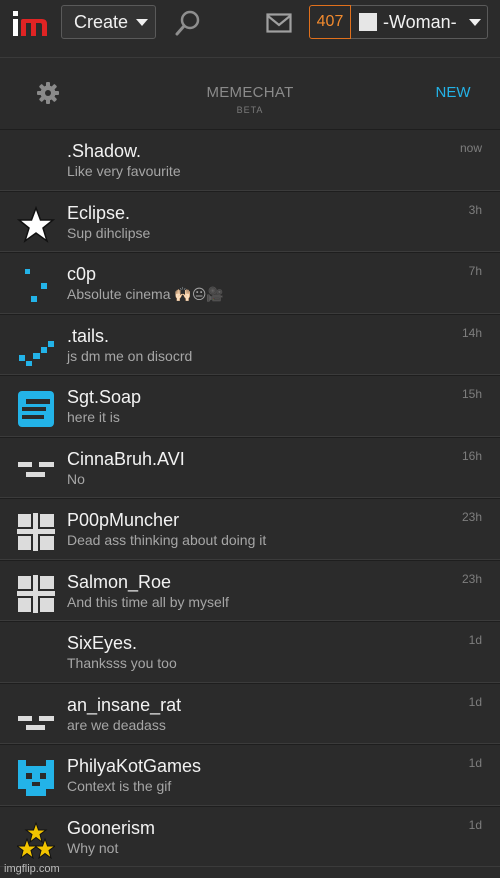 The width and height of the screenshot is (500, 878). I want to click on panel-title: MEMECHAT, so click(250, 92).